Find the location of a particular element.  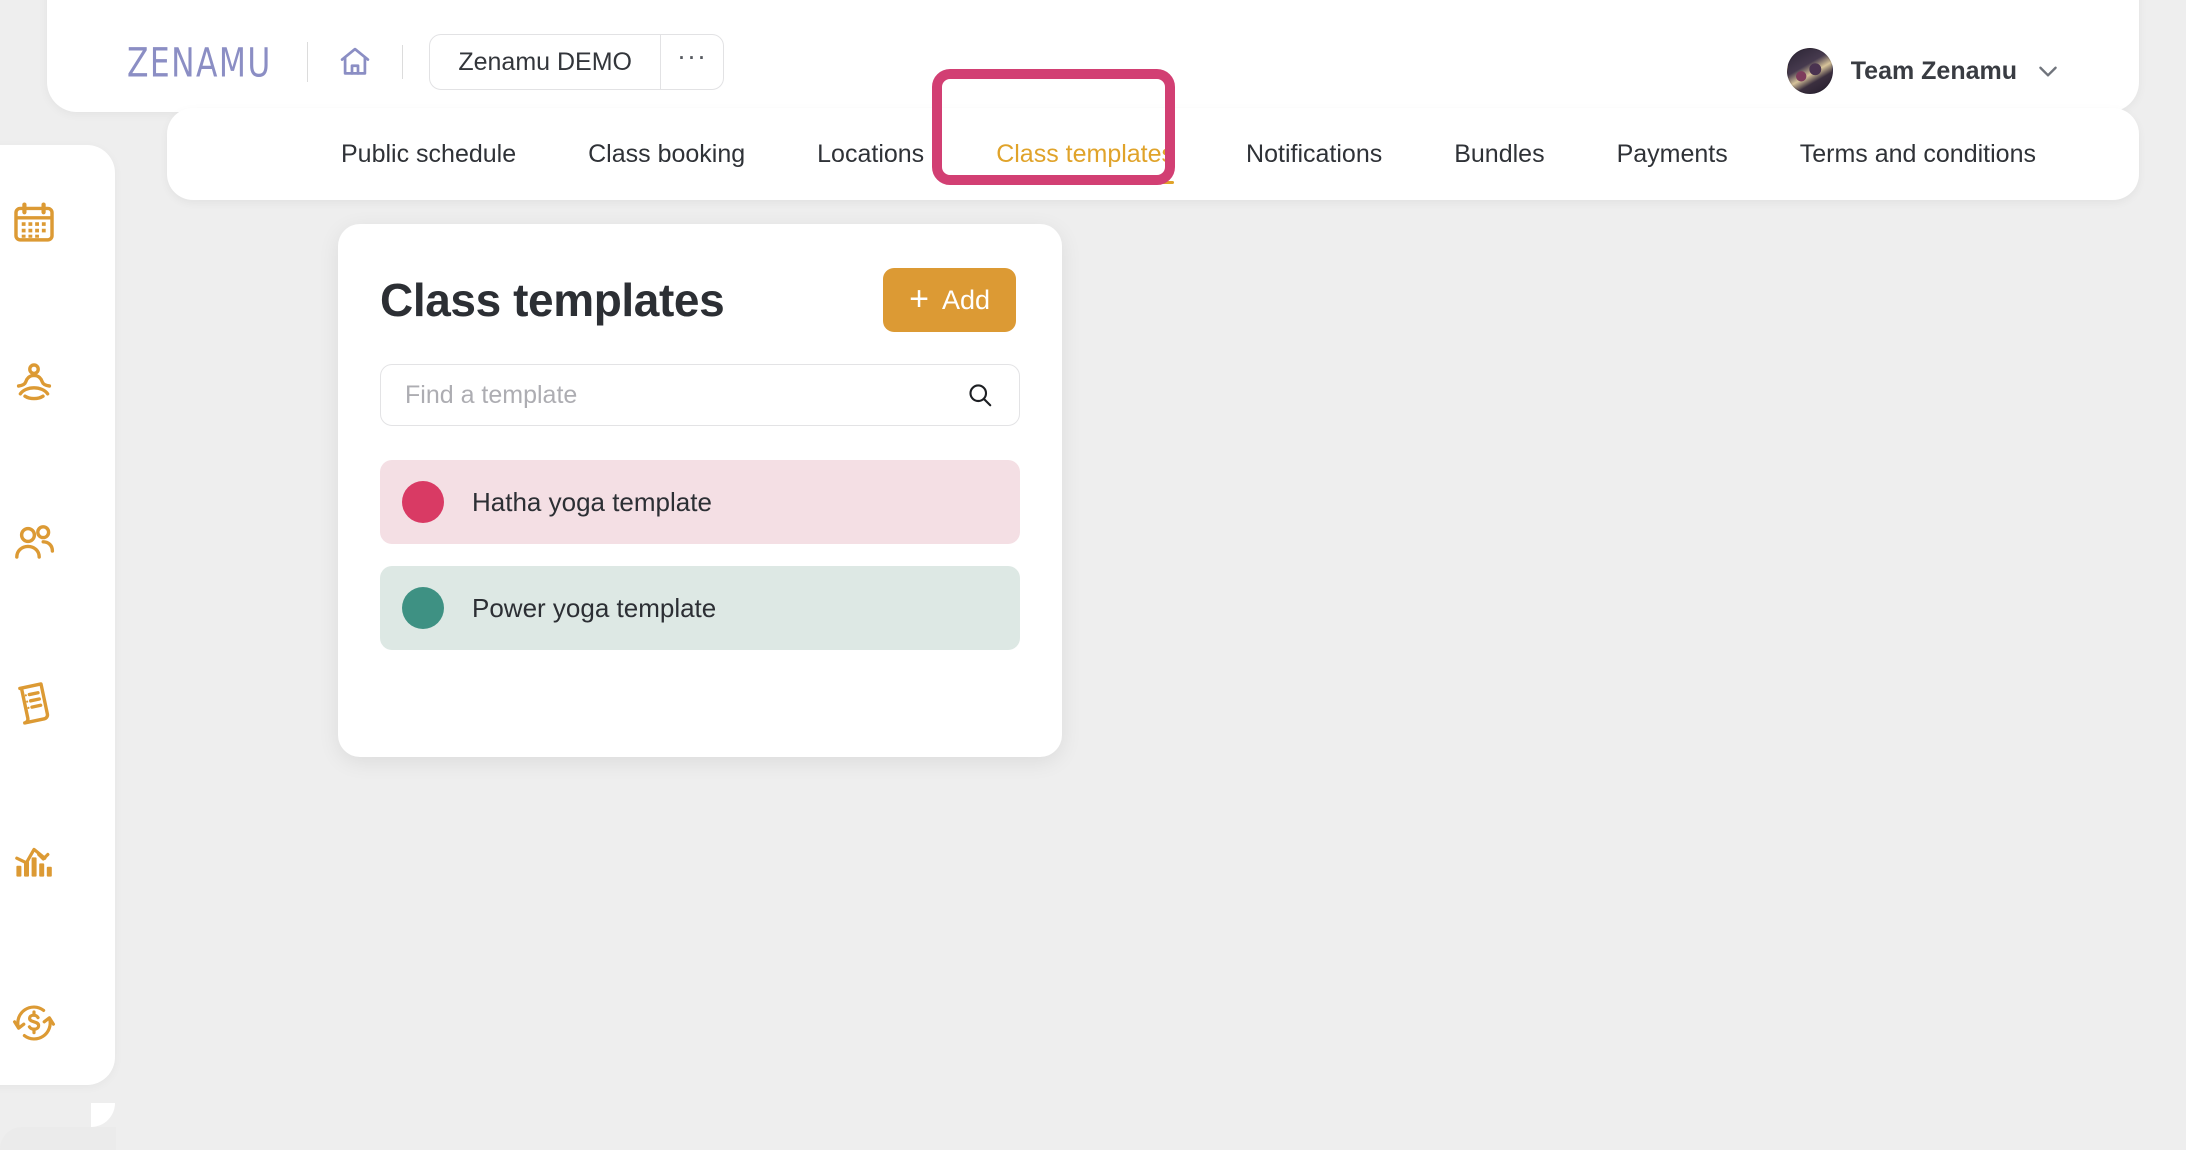

sidebar-item-calendar is located at coordinates (57, 223).